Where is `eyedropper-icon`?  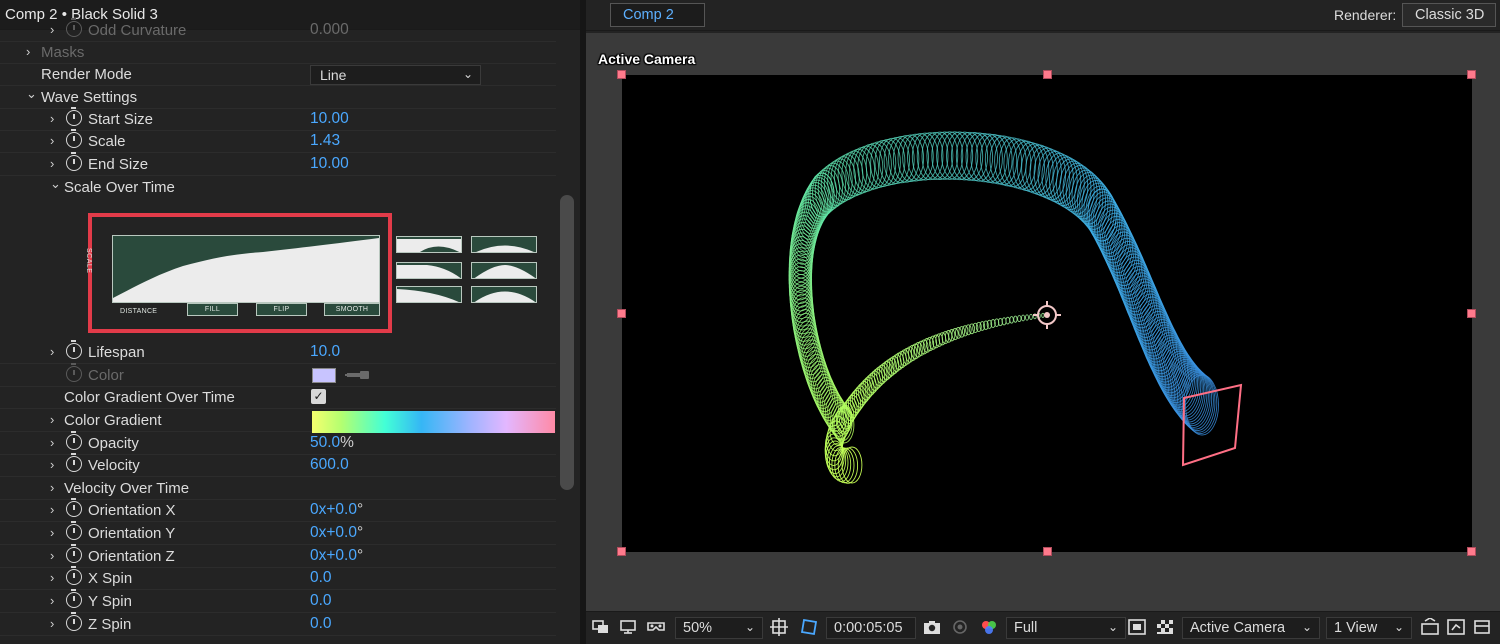 eyedropper-icon is located at coordinates (358, 375).